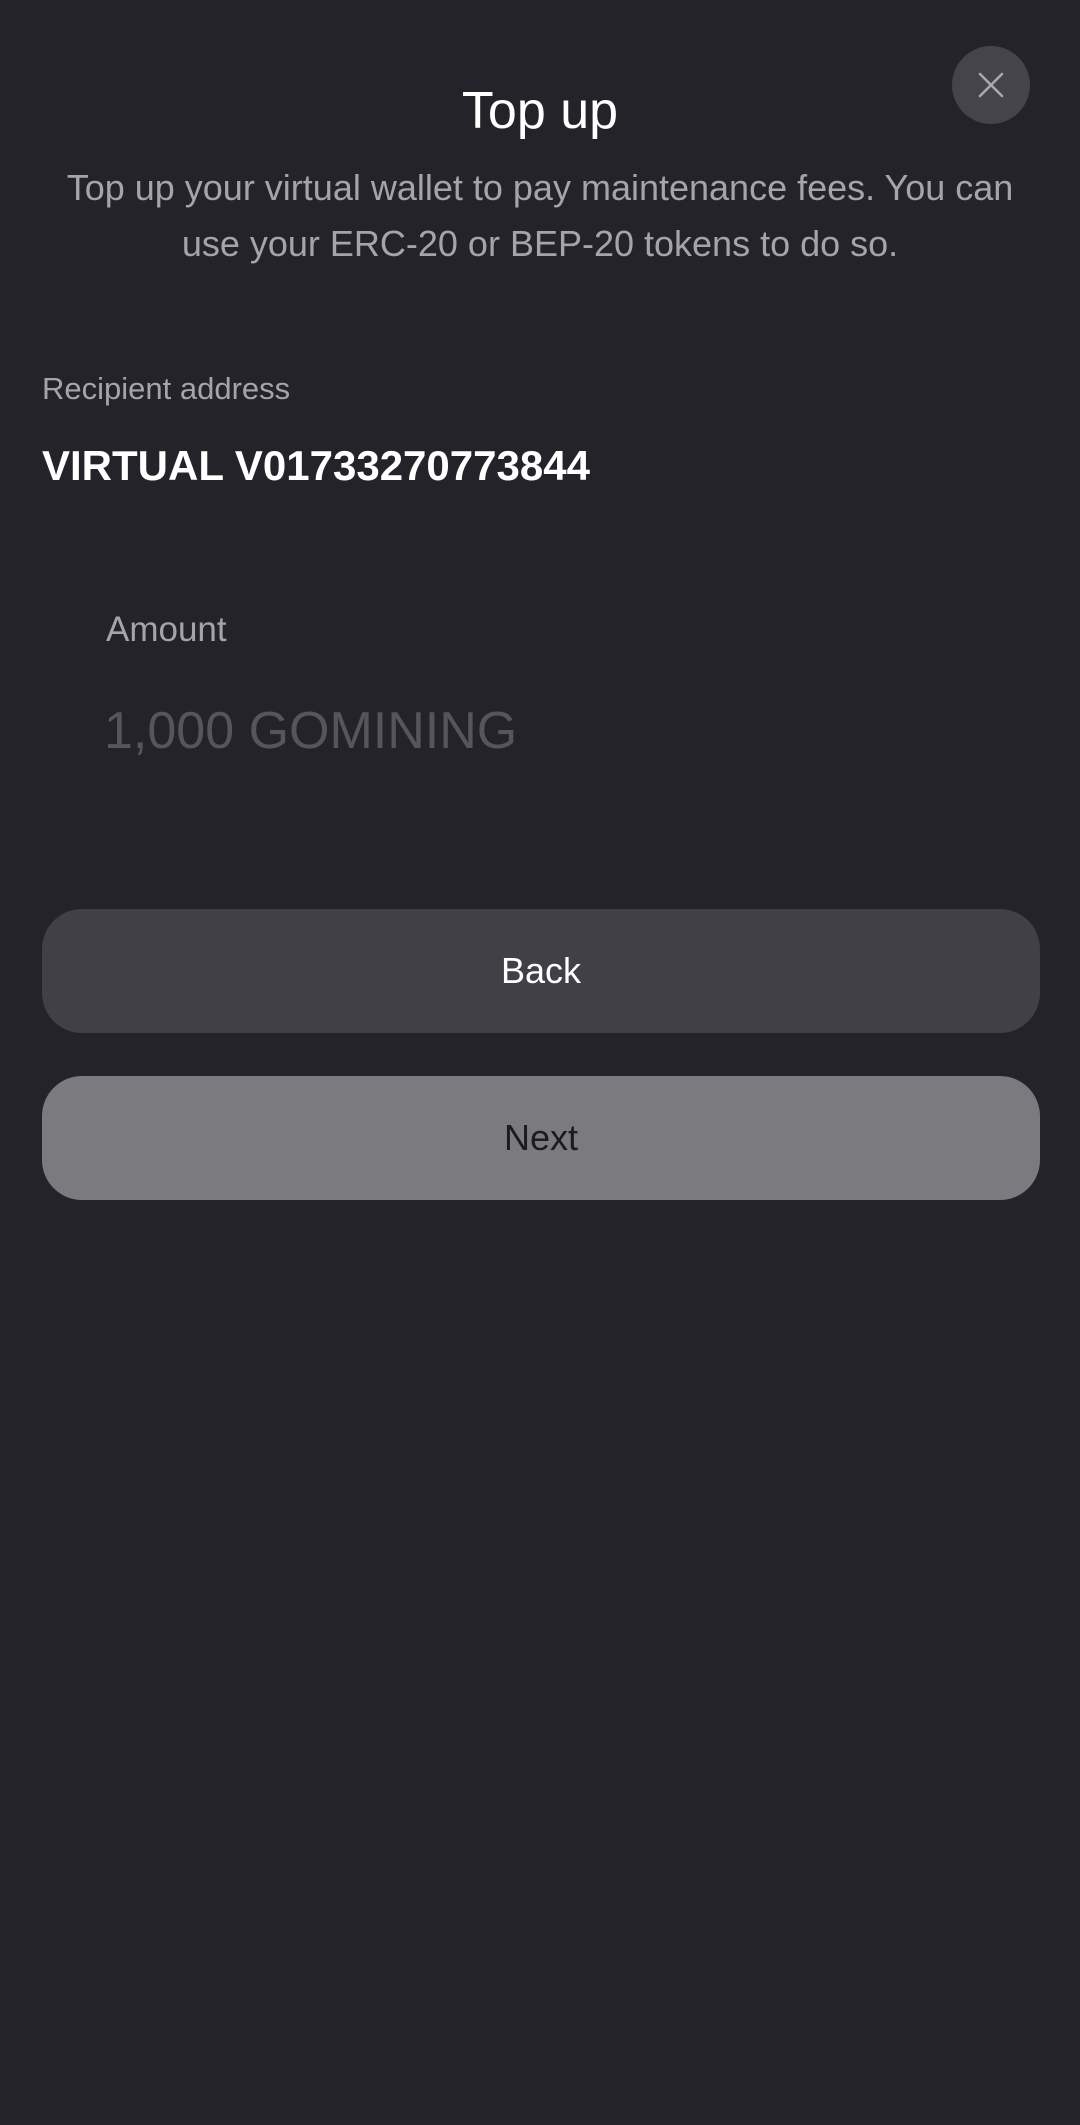 The height and width of the screenshot is (2125, 1080). What do you see at coordinates (540, 111) in the screenshot?
I see `modal-title: Top up` at bounding box center [540, 111].